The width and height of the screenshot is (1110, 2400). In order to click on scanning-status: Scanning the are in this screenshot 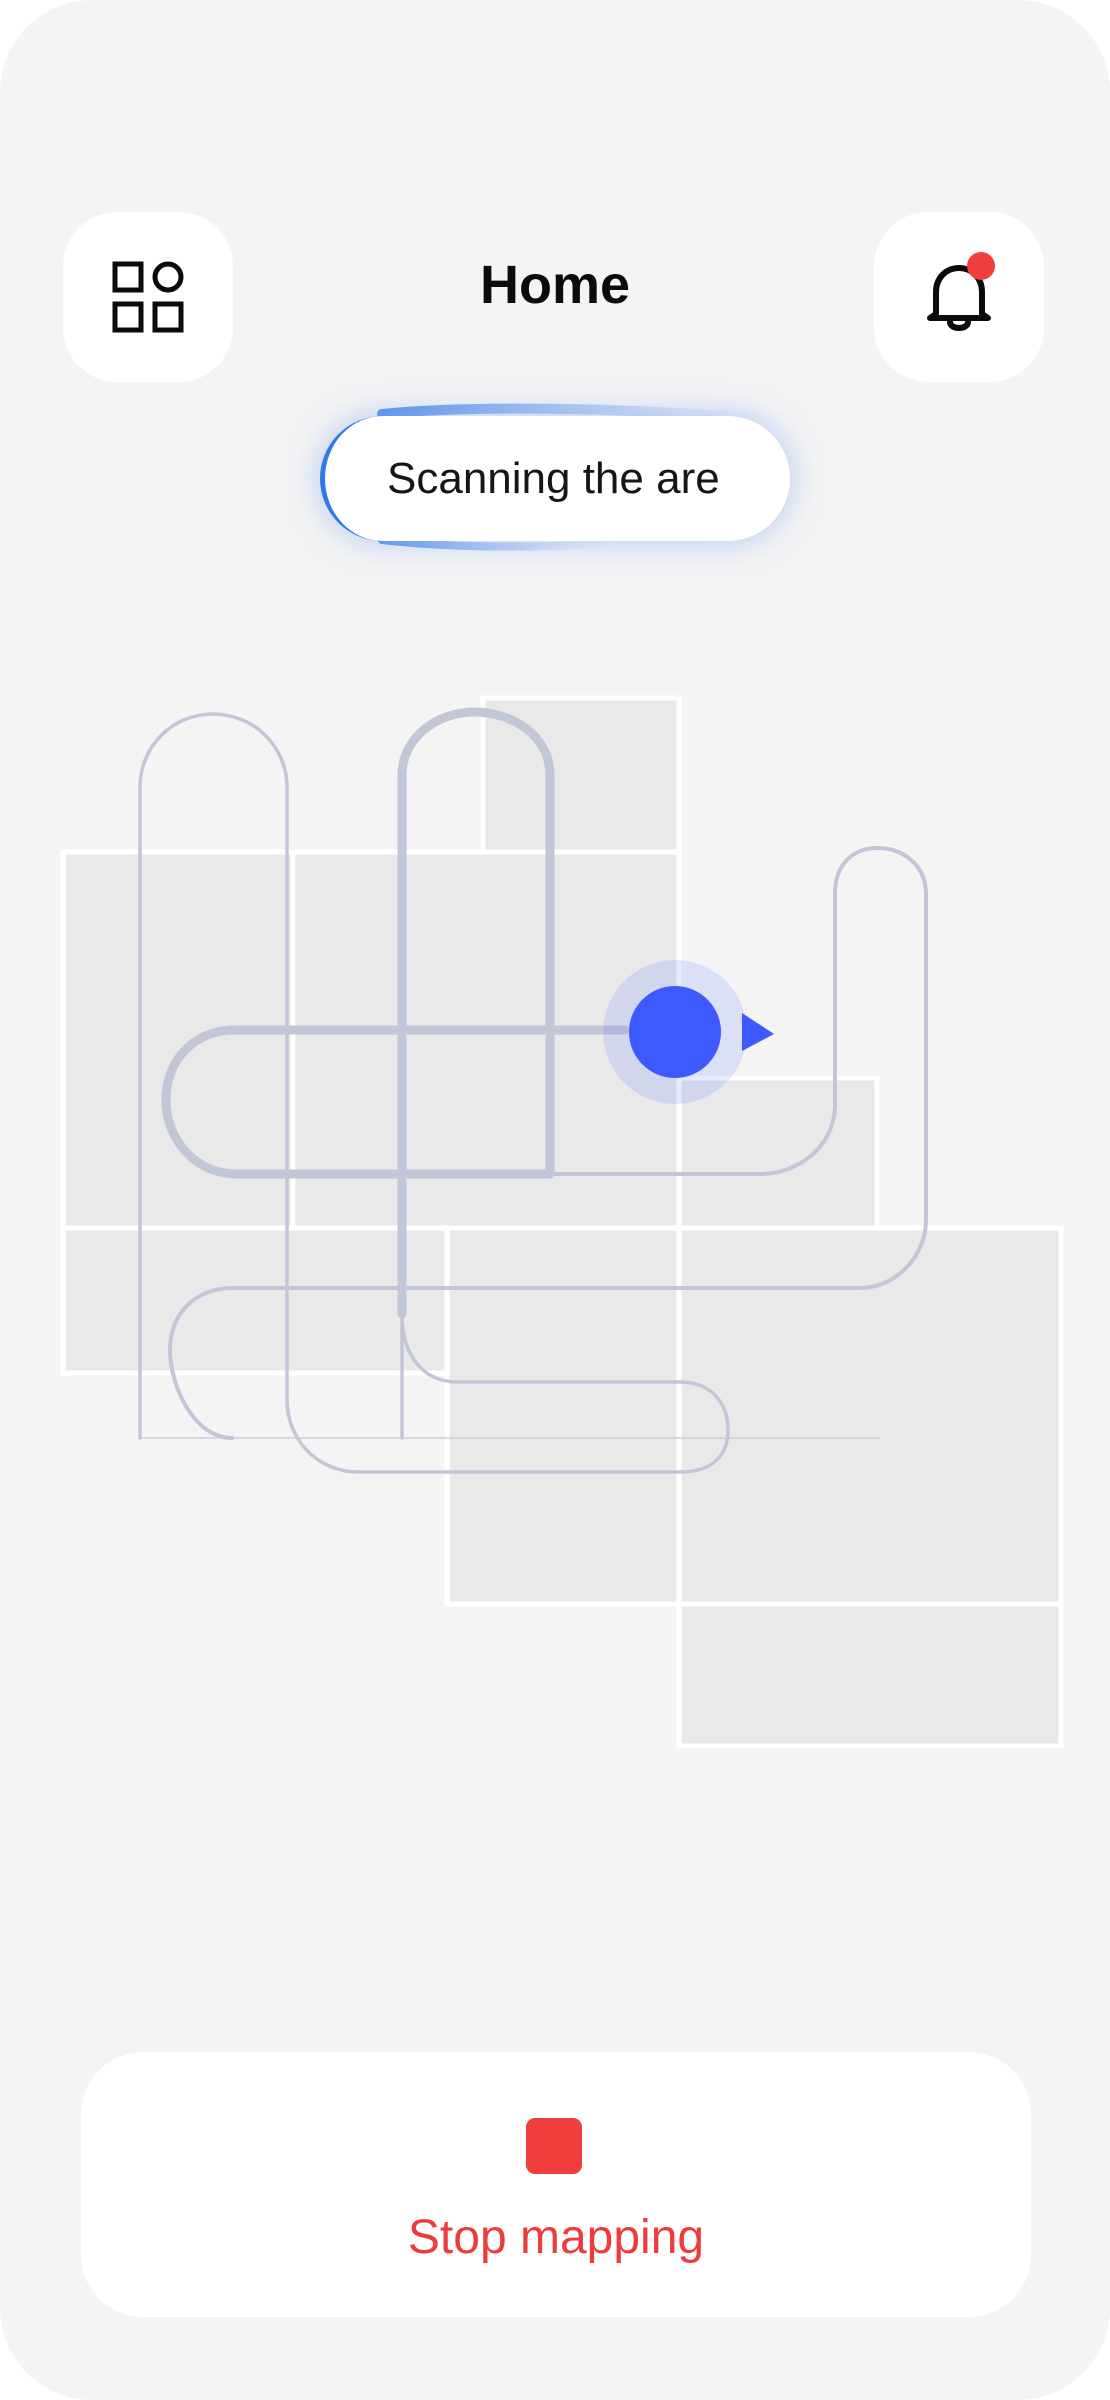, I will do `click(557, 478)`.